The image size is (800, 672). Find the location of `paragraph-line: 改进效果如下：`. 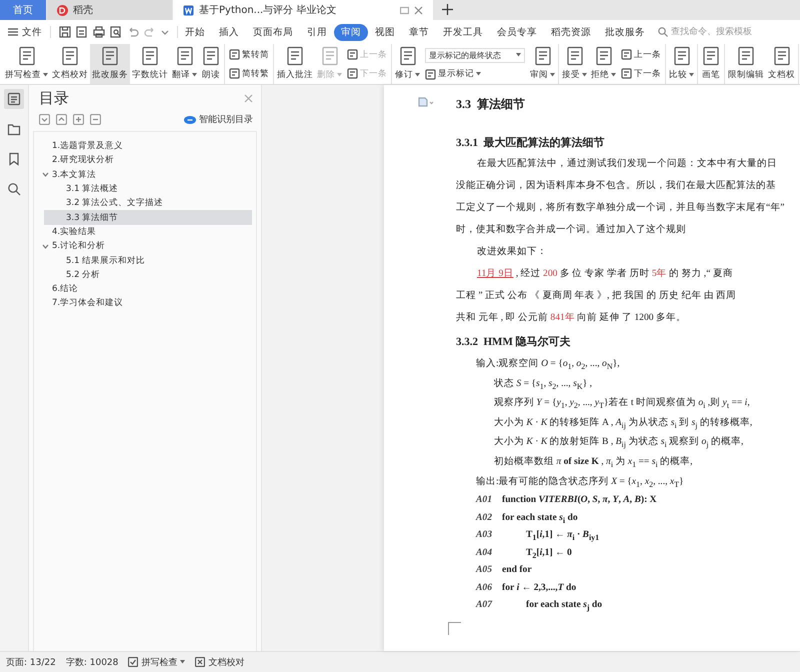

paragraph-line: 改进效果如下： is located at coordinates (512, 252).